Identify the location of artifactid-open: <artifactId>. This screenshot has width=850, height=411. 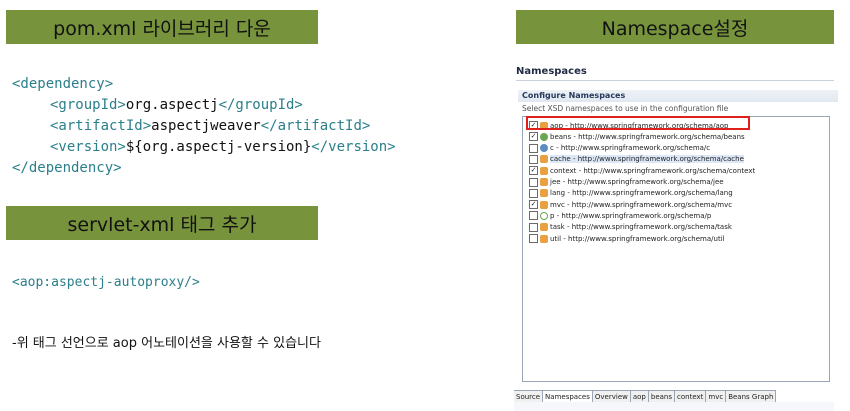
(101, 126).